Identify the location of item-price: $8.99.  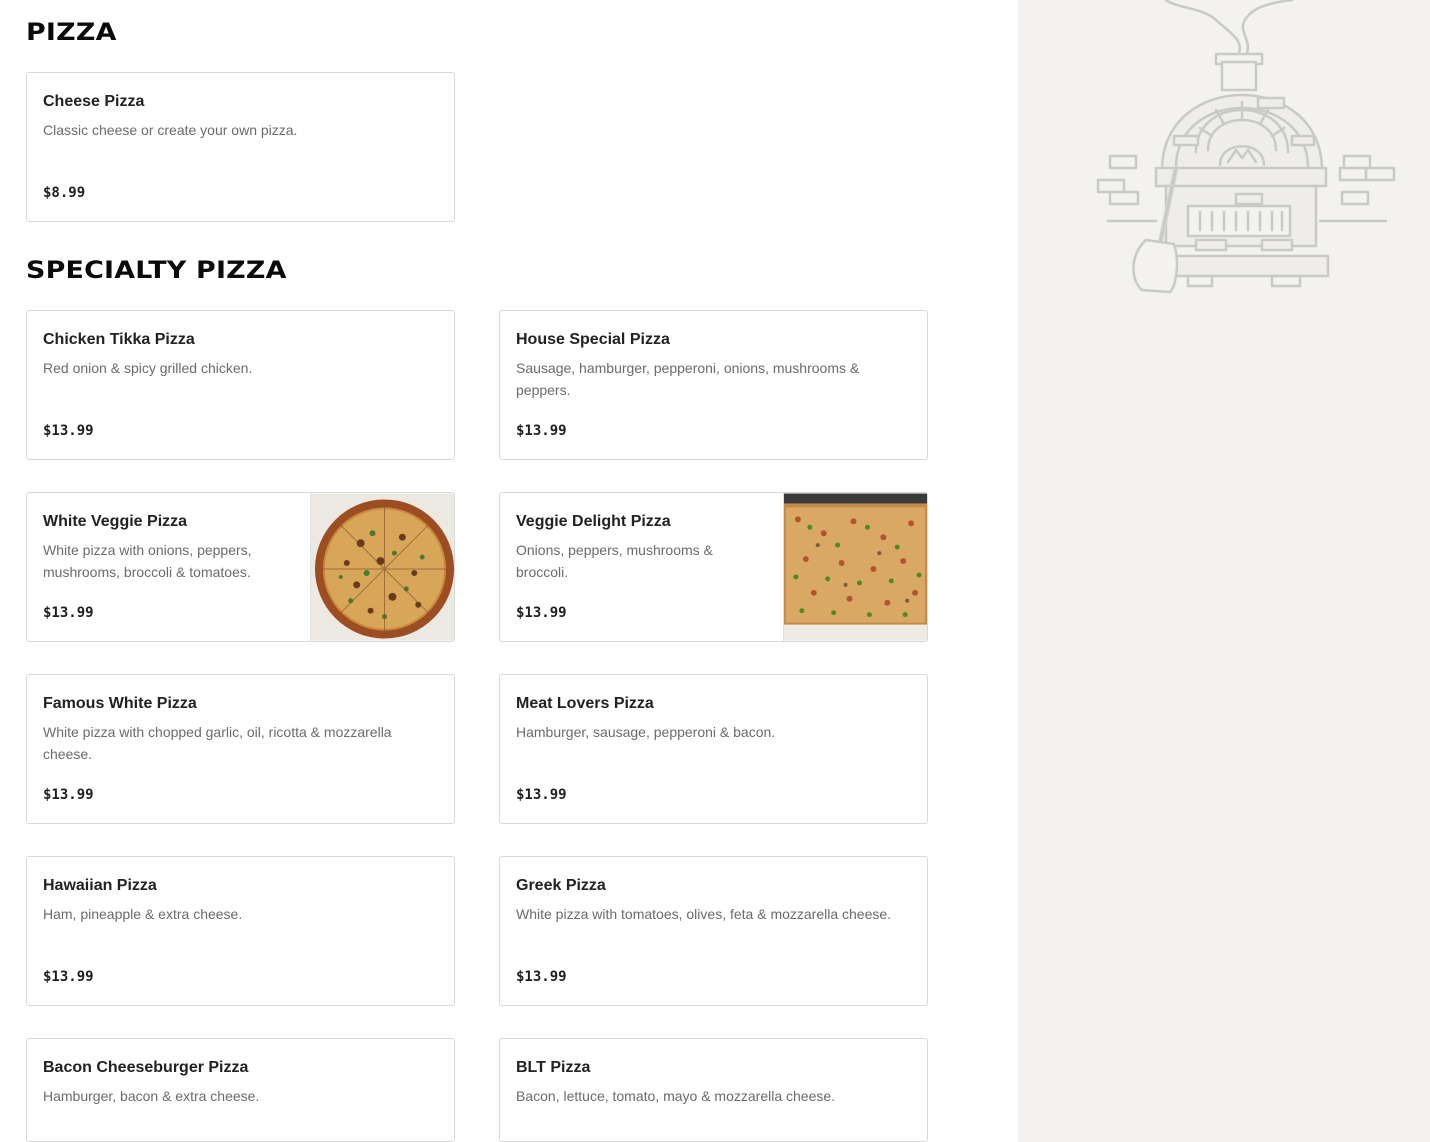
(64, 193).